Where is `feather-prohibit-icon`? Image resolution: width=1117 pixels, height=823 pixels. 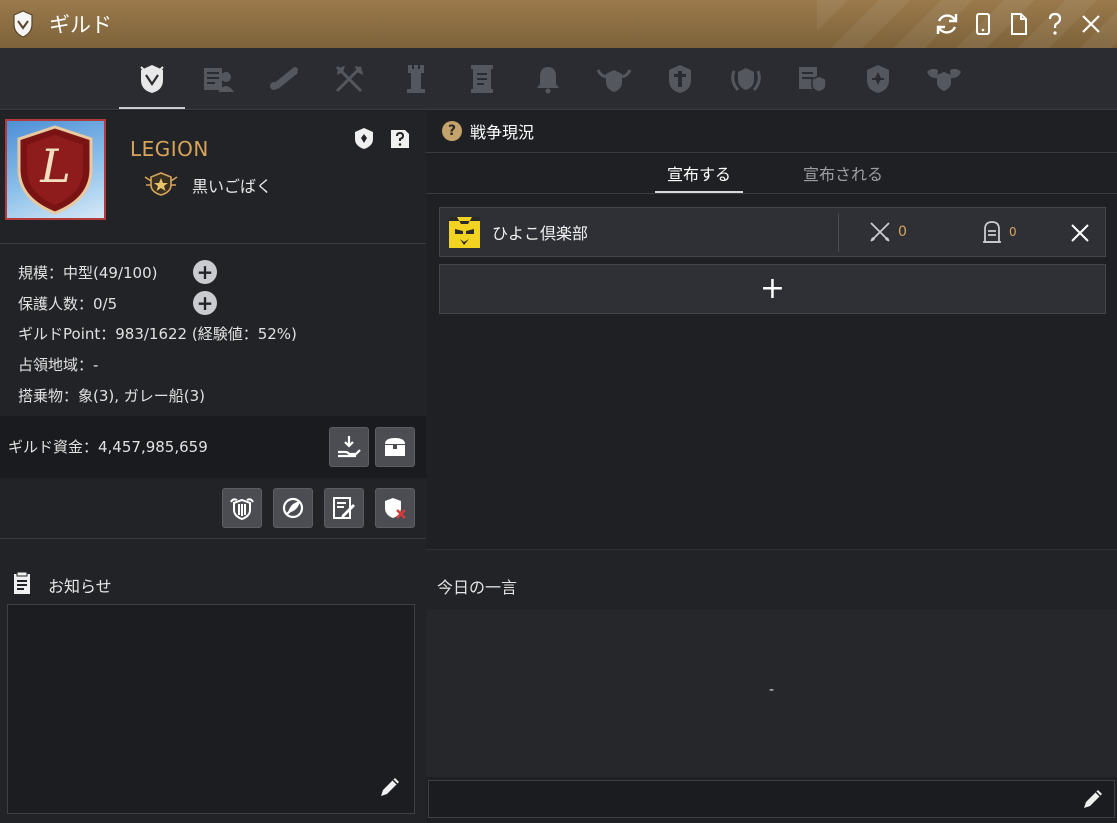 feather-prohibit-icon is located at coordinates (293, 508).